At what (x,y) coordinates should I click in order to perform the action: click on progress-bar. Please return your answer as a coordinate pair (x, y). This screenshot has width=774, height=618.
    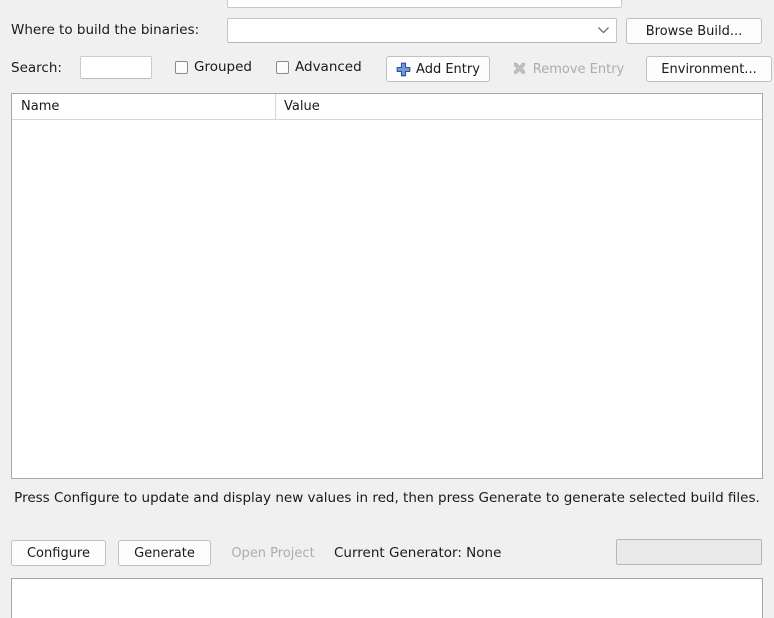
    Looking at the image, I should click on (689, 552).